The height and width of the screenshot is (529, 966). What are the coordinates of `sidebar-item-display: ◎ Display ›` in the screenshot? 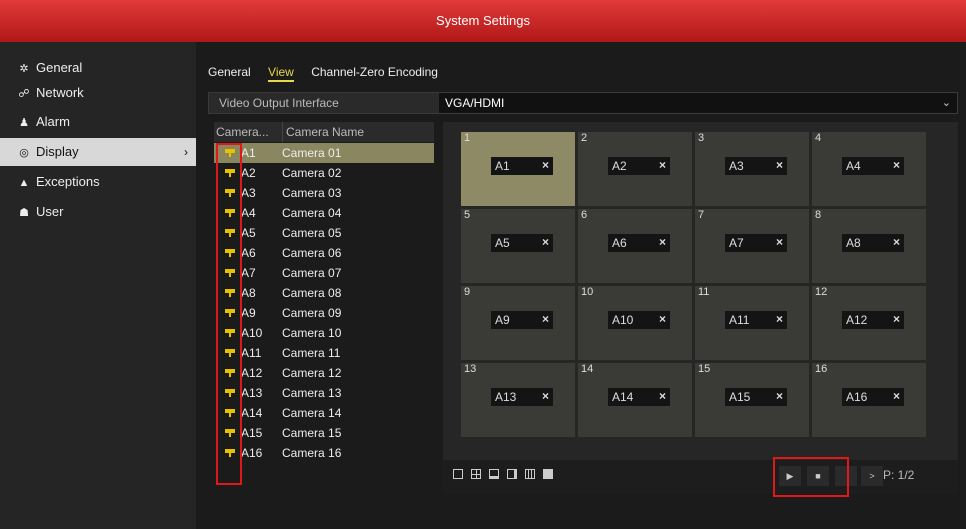 It's located at (98, 152).